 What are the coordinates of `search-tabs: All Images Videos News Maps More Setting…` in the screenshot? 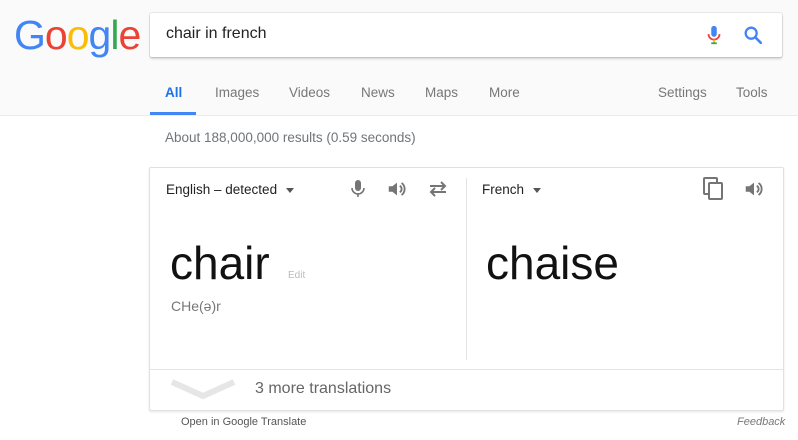 It's located at (399, 96).